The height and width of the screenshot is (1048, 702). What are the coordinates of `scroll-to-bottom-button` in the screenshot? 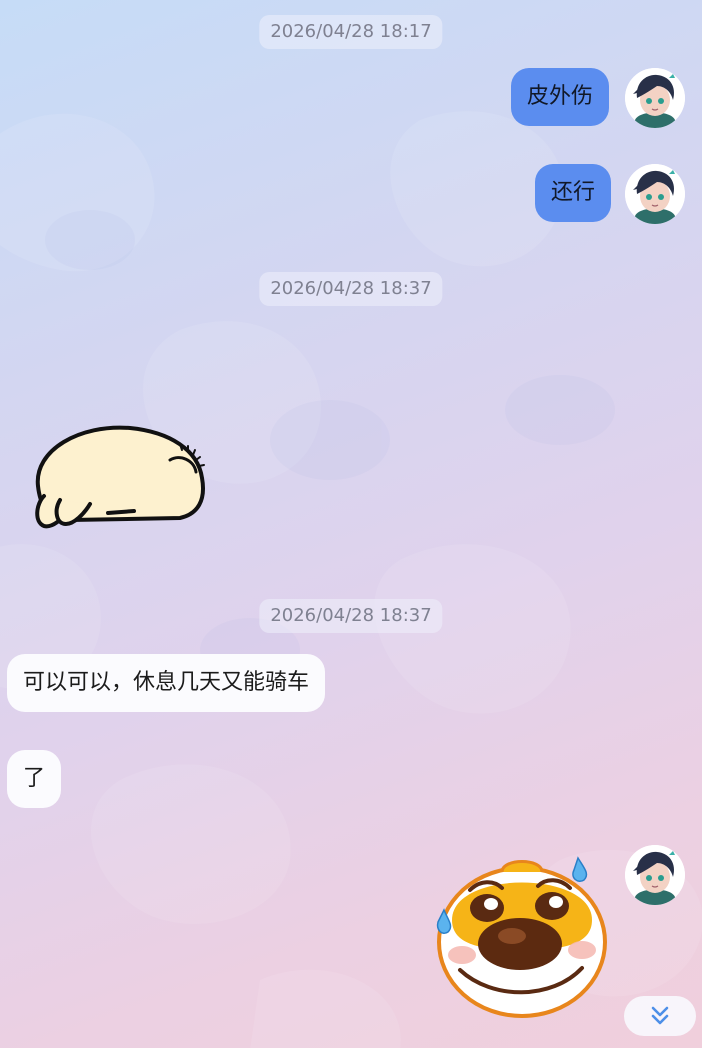 It's located at (660, 1016).